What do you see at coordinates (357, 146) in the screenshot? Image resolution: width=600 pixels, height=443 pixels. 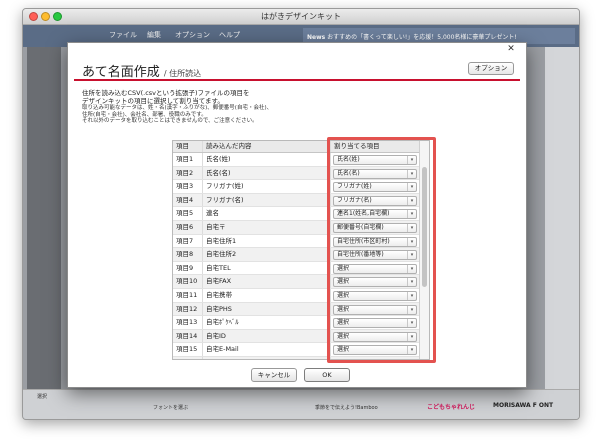 I see `header-assign: 割り当てる項目` at bounding box center [357, 146].